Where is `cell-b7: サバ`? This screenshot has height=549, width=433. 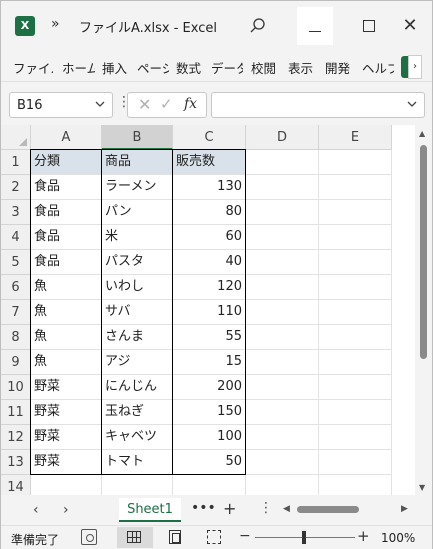
cell-b7: サバ is located at coordinates (137, 312).